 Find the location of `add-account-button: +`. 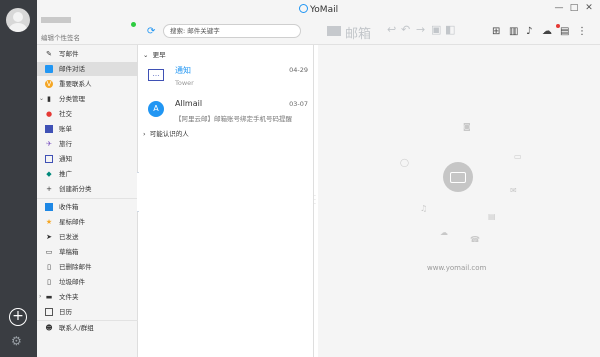

add-account-button: + is located at coordinates (18, 317).